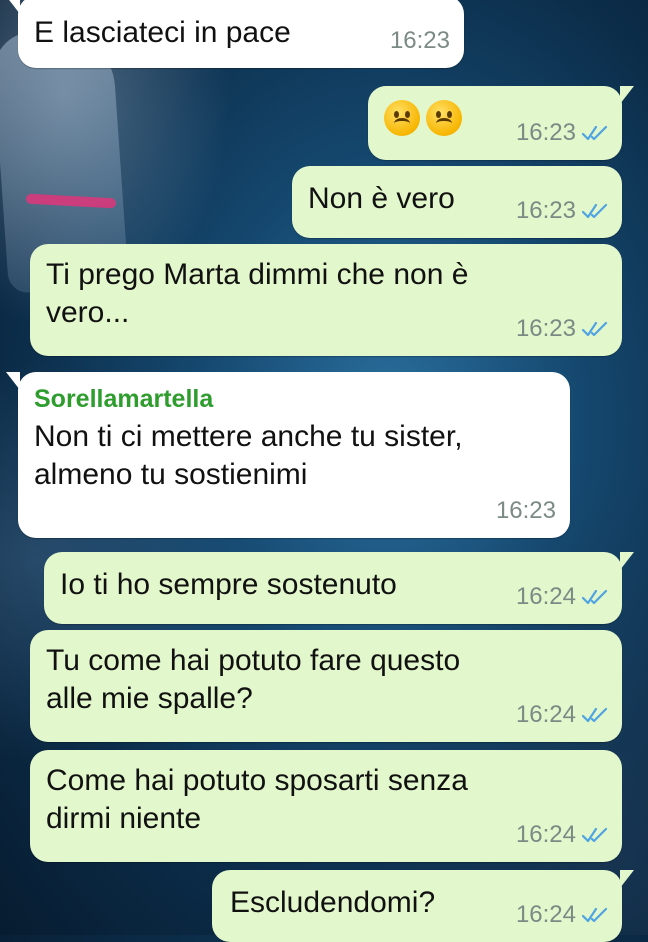 Image resolution: width=648 pixels, height=942 pixels. I want to click on message-text: E lasciateci in pace, so click(162, 32).